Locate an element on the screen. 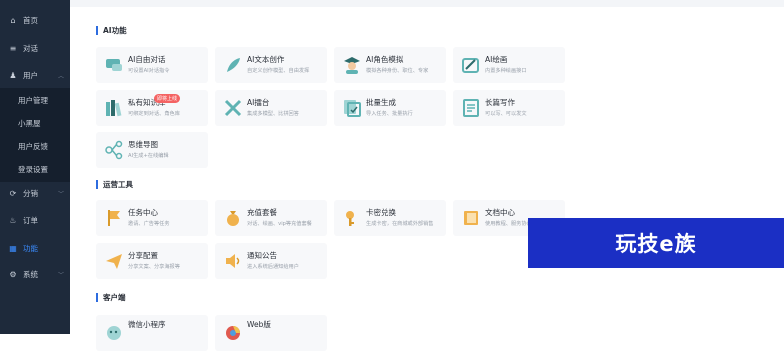 This screenshot has width=784, height=351. subnav-feedback: 用户反馈 is located at coordinates (33, 146).